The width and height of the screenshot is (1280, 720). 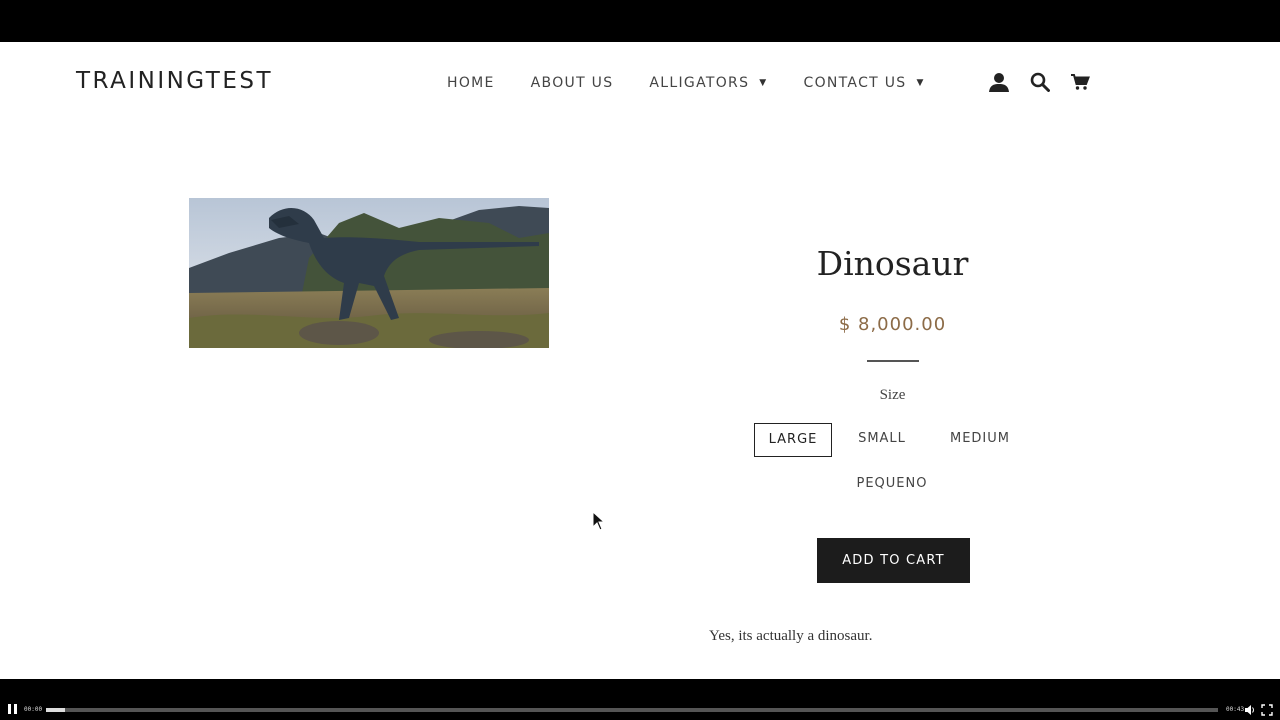 I want to click on size-option-pequeno: PEQUENO, so click(x=892, y=485).